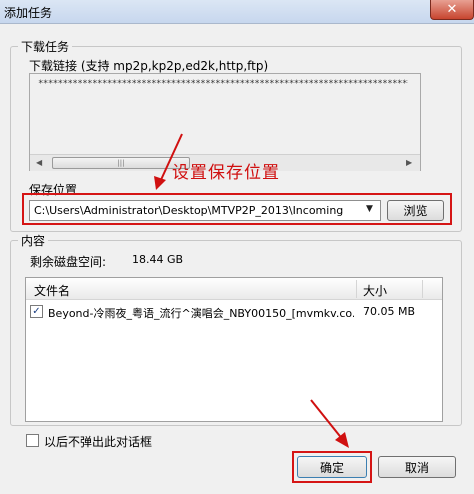  Describe the element at coordinates (329, 423) in the screenshot. I see `annotation-arrow-icon` at that location.